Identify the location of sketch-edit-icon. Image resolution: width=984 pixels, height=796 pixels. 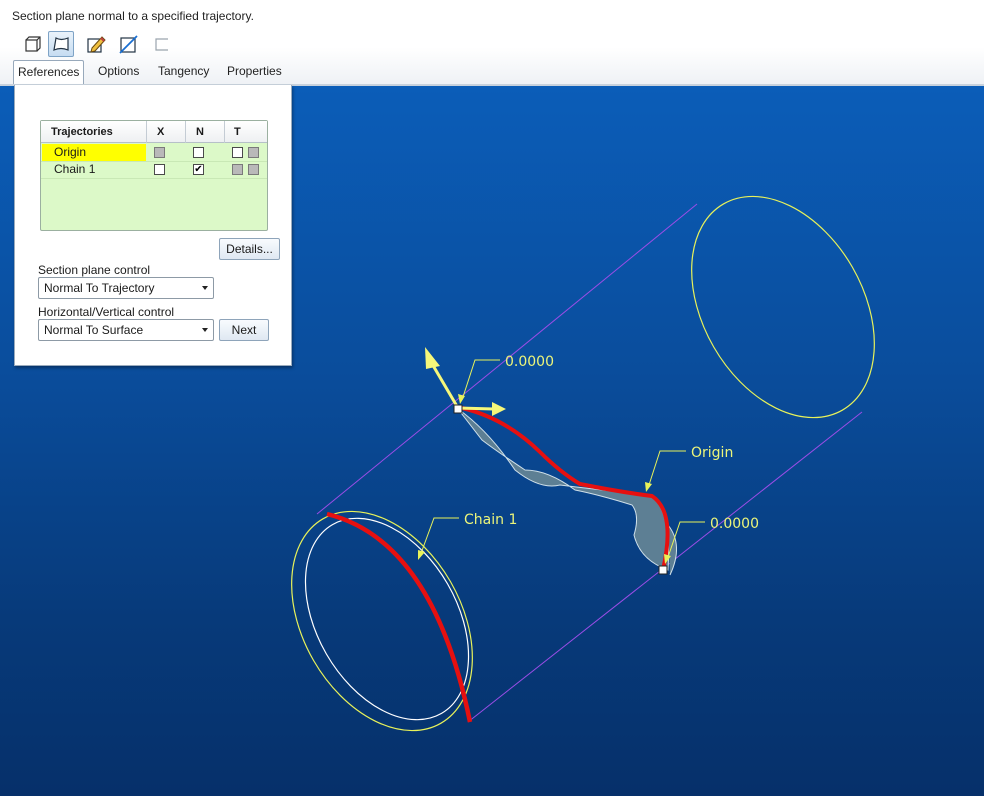
(96, 44).